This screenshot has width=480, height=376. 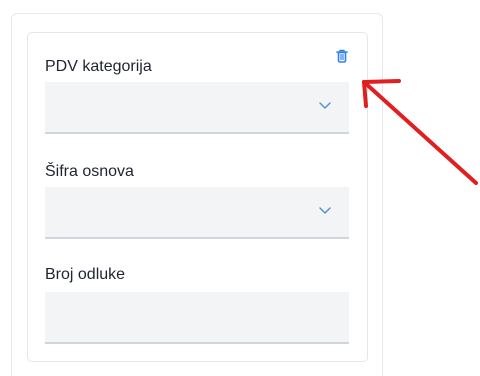 I want to click on broj-odluke-label: Broj odluke, so click(x=85, y=274).